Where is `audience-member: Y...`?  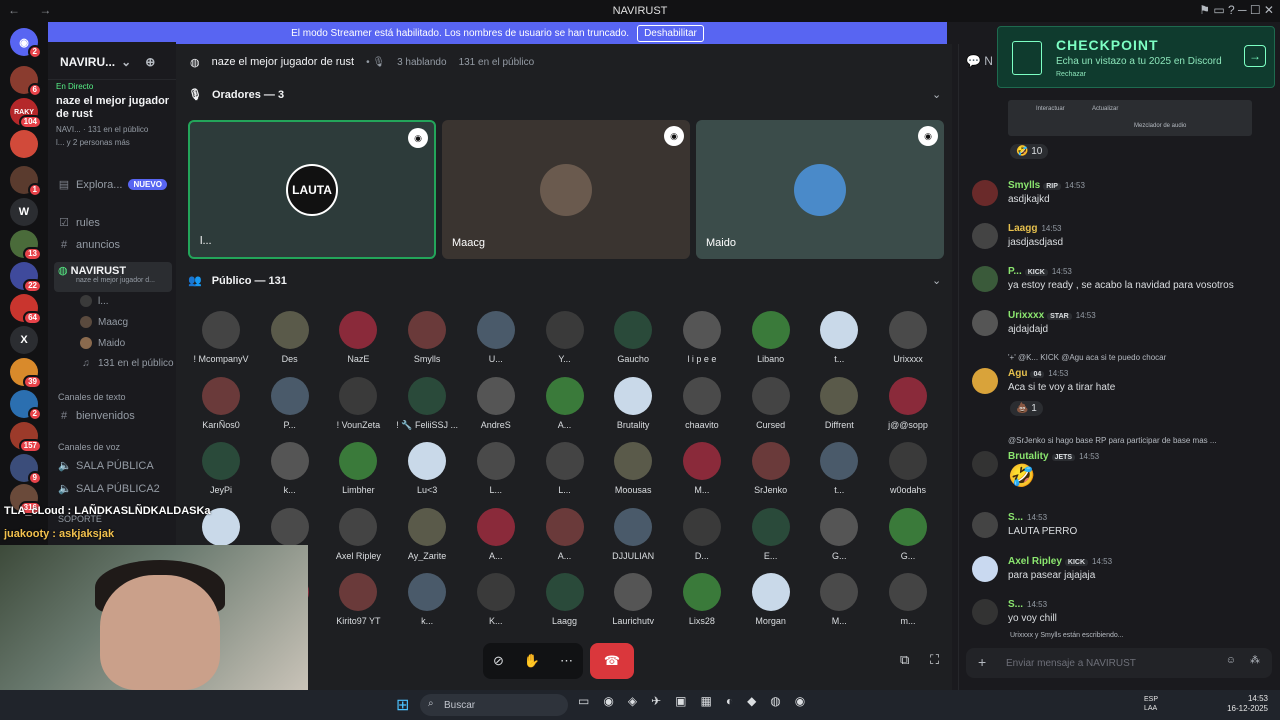 audience-member: Y... is located at coordinates (565, 337).